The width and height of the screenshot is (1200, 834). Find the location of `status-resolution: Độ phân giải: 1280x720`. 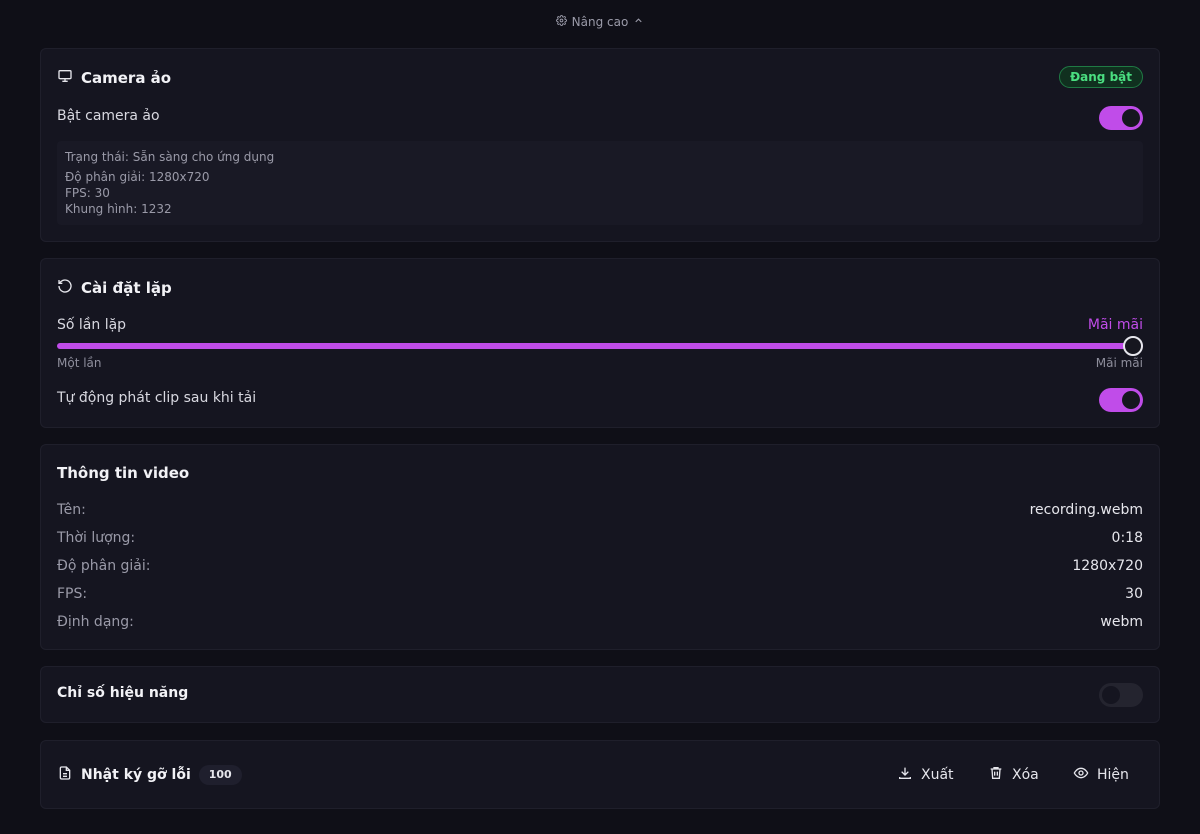

status-resolution: Độ phân giải: 1280x720 is located at coordinates (137, 177).